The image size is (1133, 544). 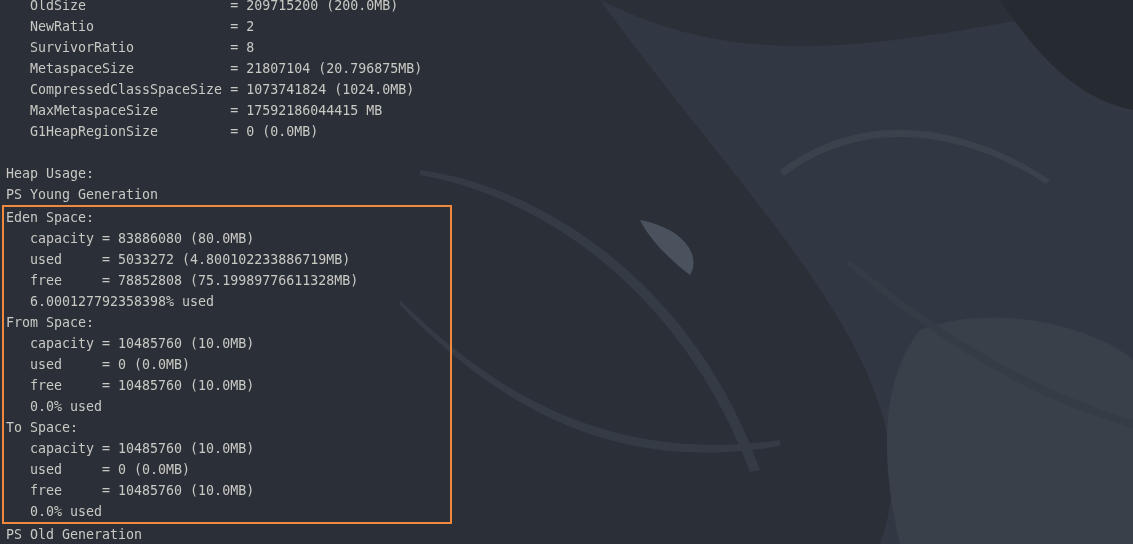 I want to click on space-line: capacity = 83886080 (80.0MB), so click(x=142, y=238).